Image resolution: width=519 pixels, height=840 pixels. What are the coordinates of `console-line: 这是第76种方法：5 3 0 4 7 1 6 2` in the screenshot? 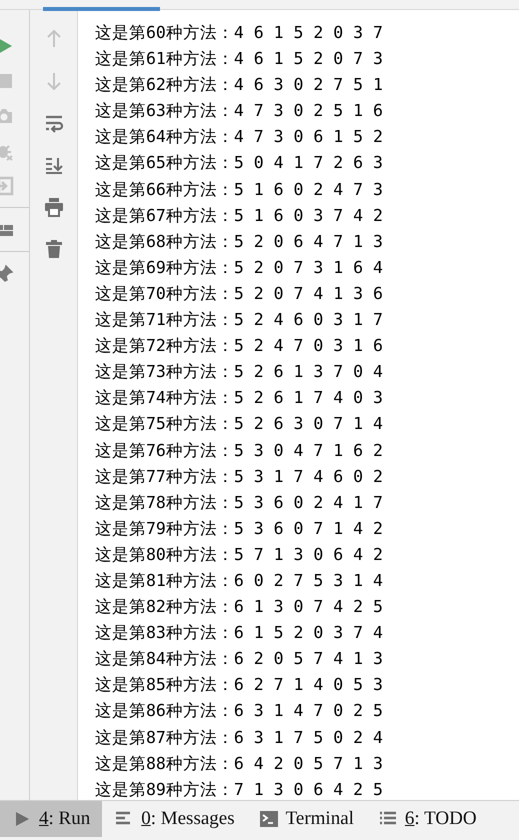 It's located at (239, 451).